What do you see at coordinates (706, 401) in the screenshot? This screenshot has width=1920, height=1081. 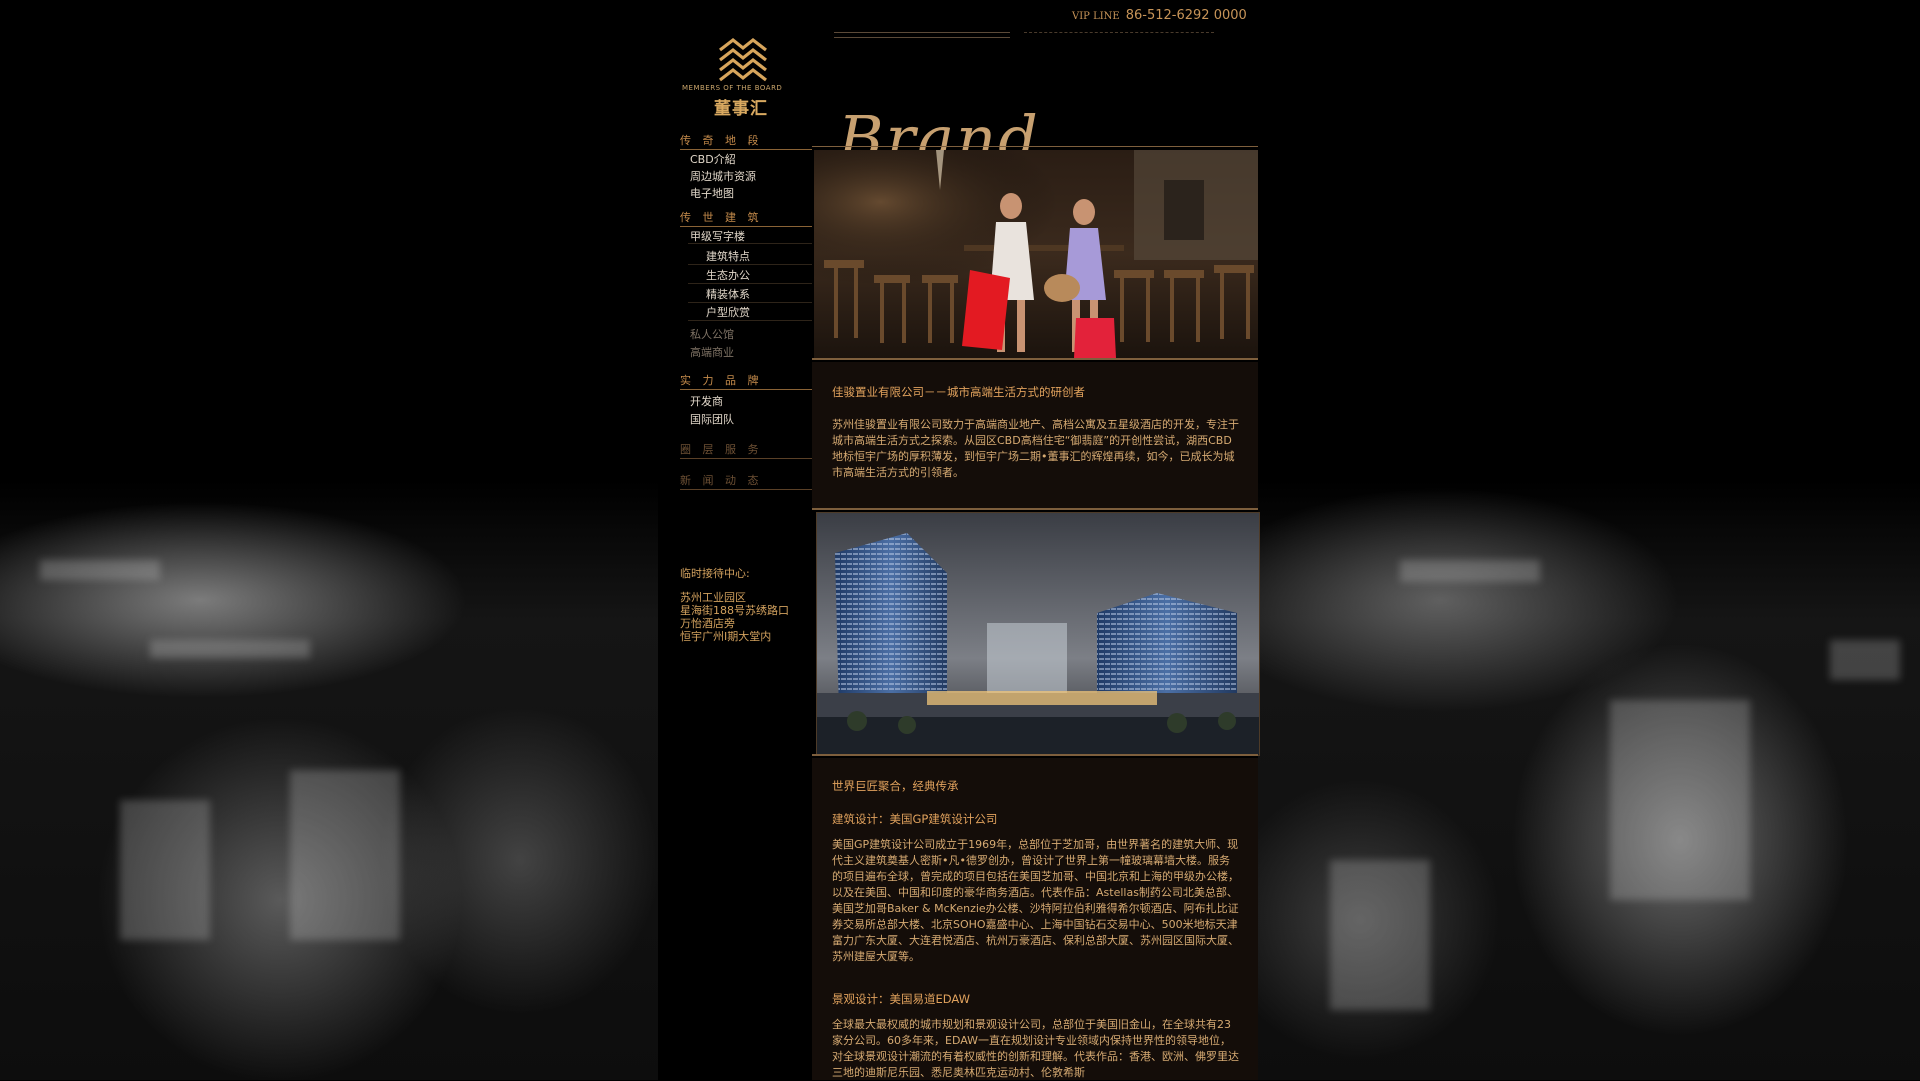 I see `nav-item-developer: 开发商` at bounding box center [706, 401].